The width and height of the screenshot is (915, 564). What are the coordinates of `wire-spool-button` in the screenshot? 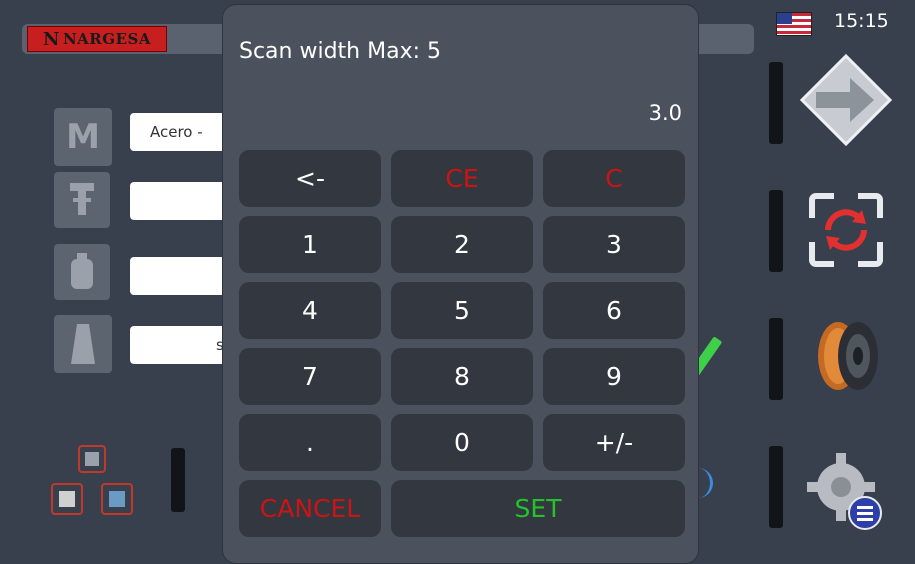 It's located at (846, 356).